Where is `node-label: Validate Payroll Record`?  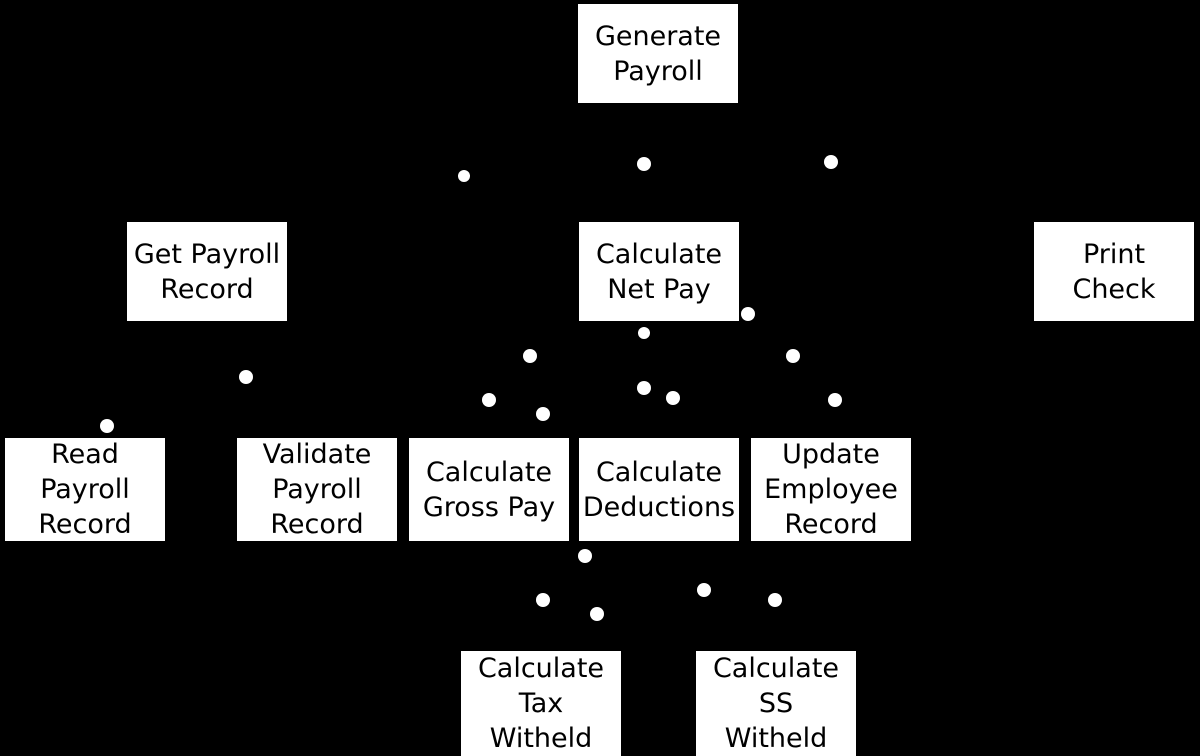 node-label: Validate Payroll Record is located at coordinates (317, 489).